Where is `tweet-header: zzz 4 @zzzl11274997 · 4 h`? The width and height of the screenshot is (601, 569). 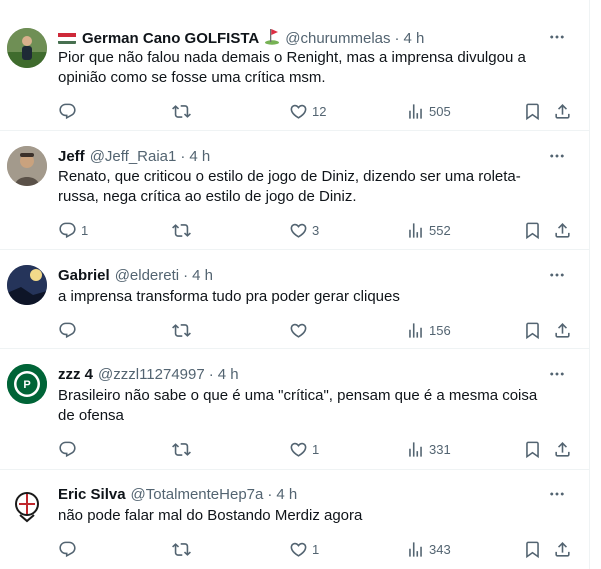 tweet-header: zzz 4 @zzzl11274997 · 4 h is located at coordinates (295, 374).